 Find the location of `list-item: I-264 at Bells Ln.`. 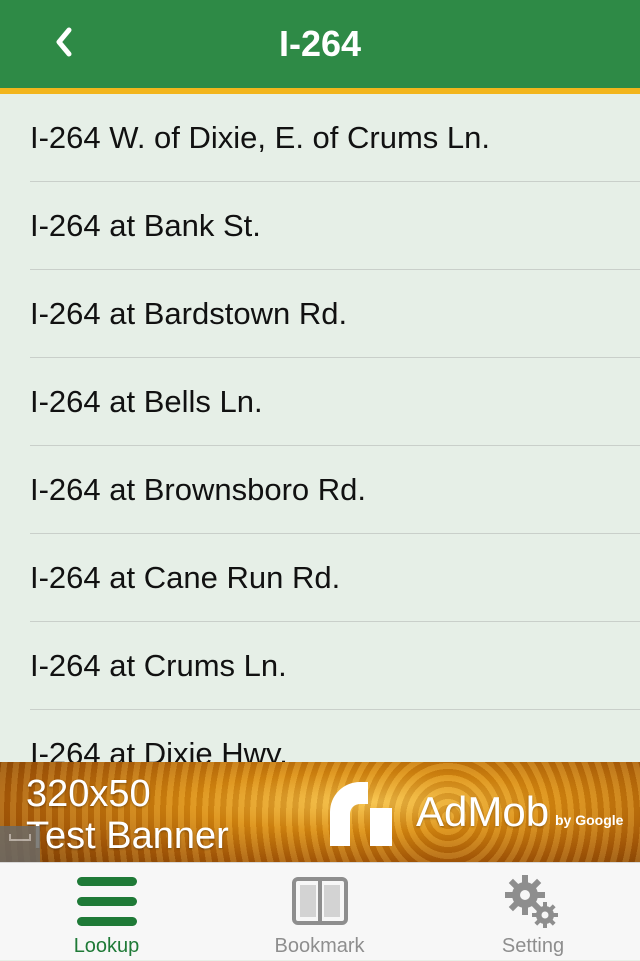

list-item: I-264 at Bells Ln. is located at coordinates (320, 402).